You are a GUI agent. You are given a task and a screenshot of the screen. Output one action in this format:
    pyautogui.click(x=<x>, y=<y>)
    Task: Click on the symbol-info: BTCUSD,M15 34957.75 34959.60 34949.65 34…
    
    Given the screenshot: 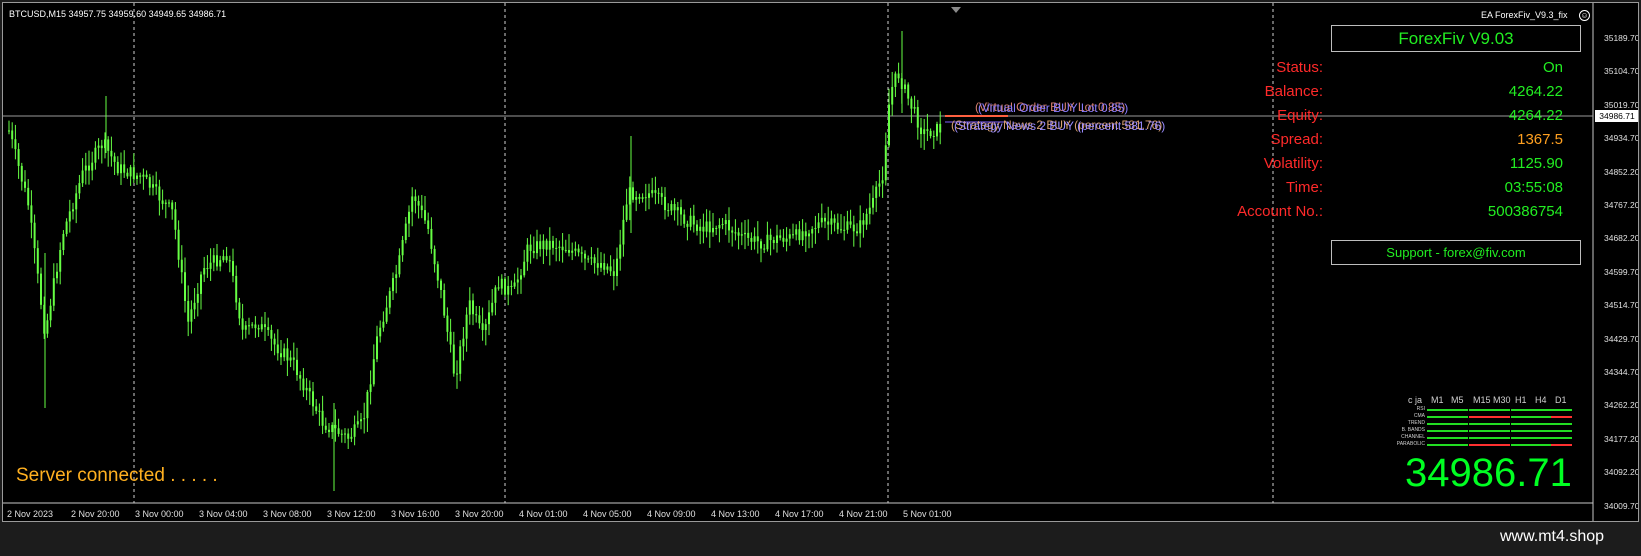 What is the action you would take?
    pyautogui.click(x=118, y=14)
    